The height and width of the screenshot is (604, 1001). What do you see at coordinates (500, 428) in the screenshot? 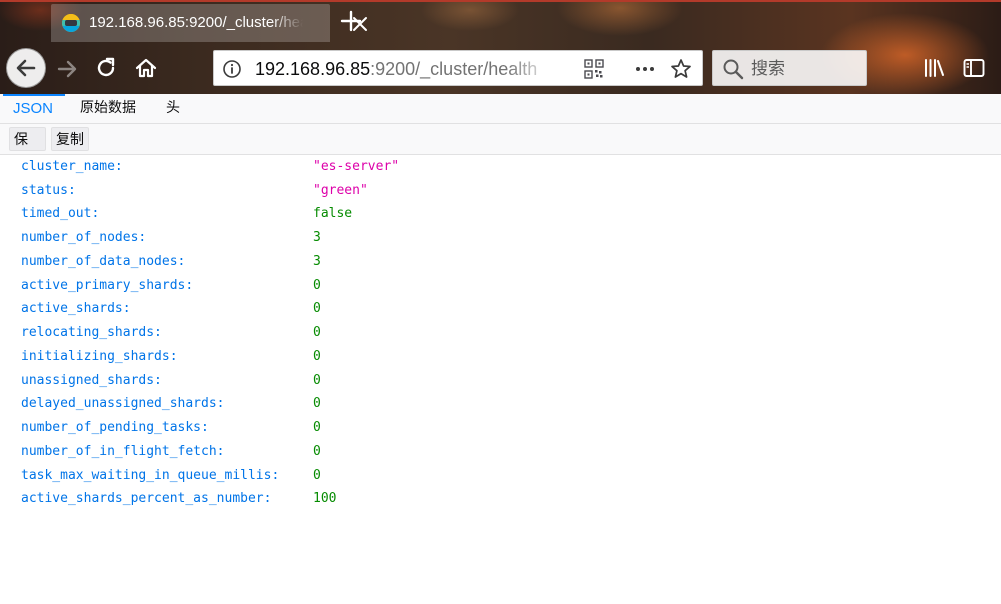
I see `json-row: number_of_pending_tasks: 0` at bounding box center [500, 428].